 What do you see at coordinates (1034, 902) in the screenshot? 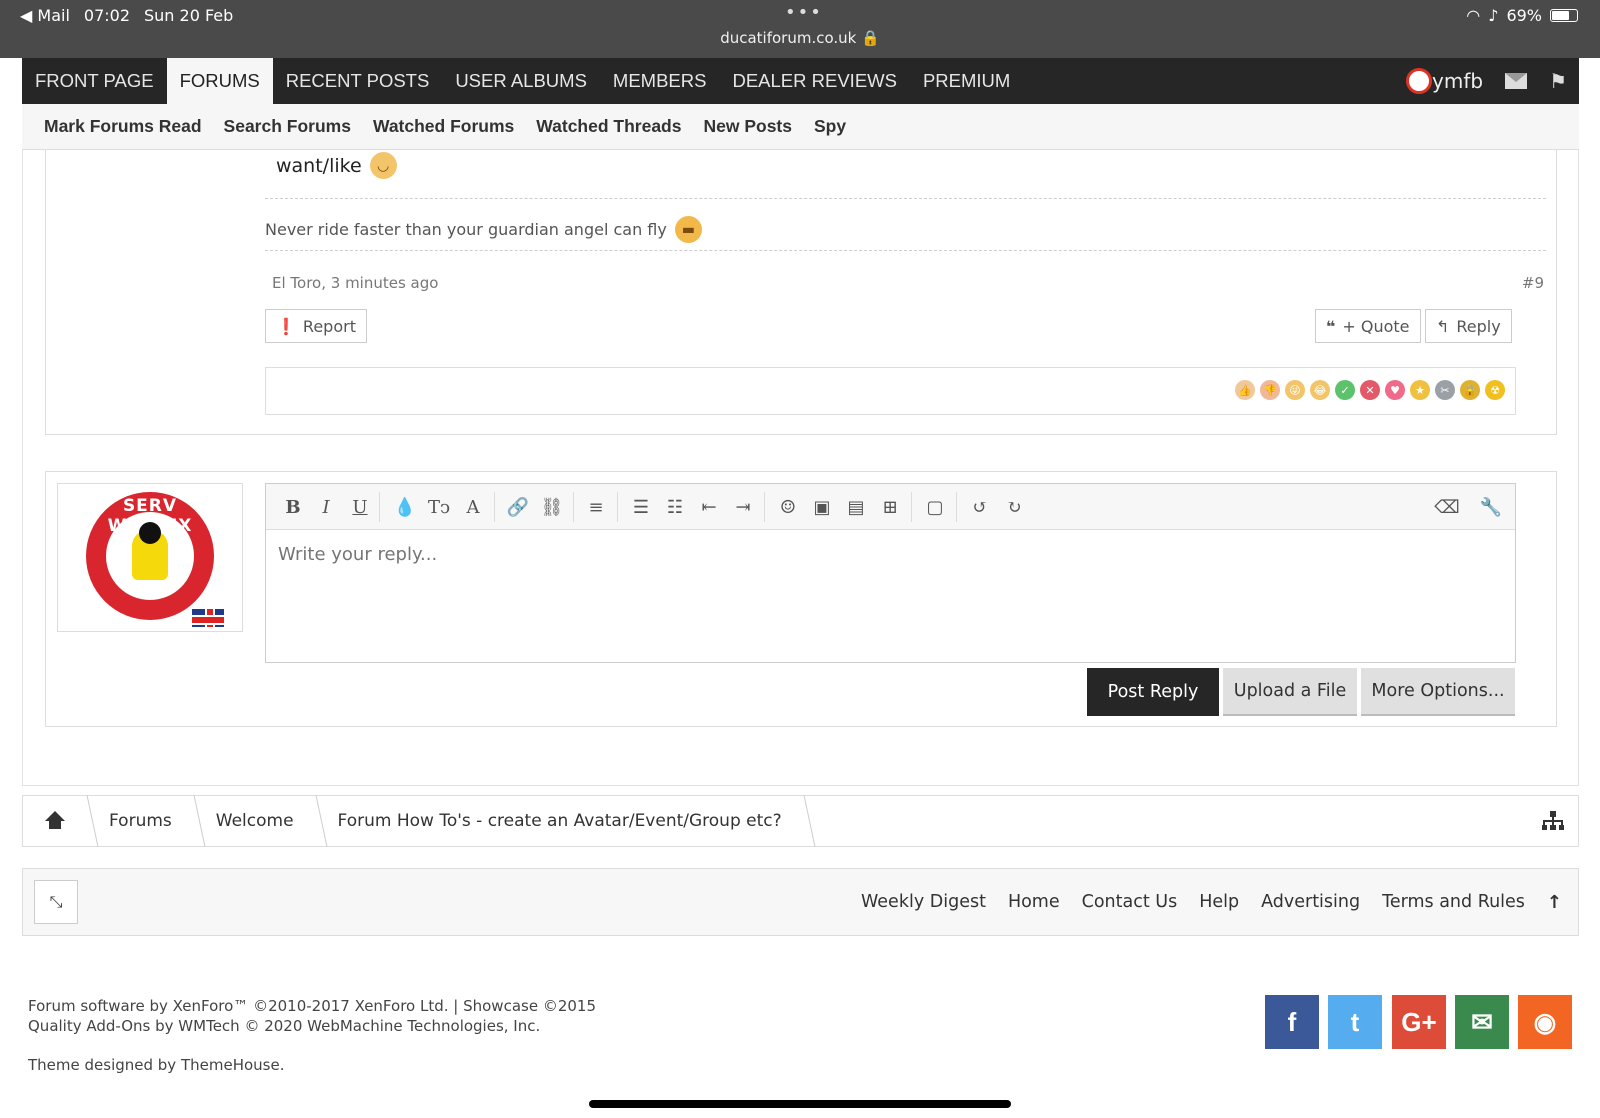
I see `footer-link-home: Home` at bounding box center [1034, 902].